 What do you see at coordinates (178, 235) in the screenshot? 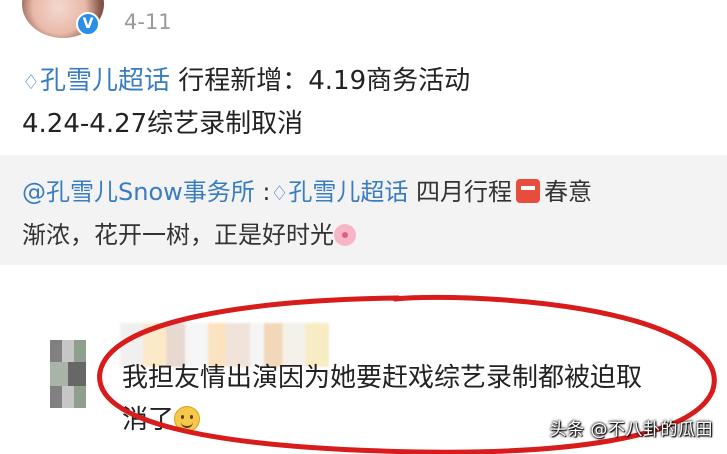
I see `quote-text-c: 渐浓，花开一树，正是好时光` at bounding box center [178, 235].